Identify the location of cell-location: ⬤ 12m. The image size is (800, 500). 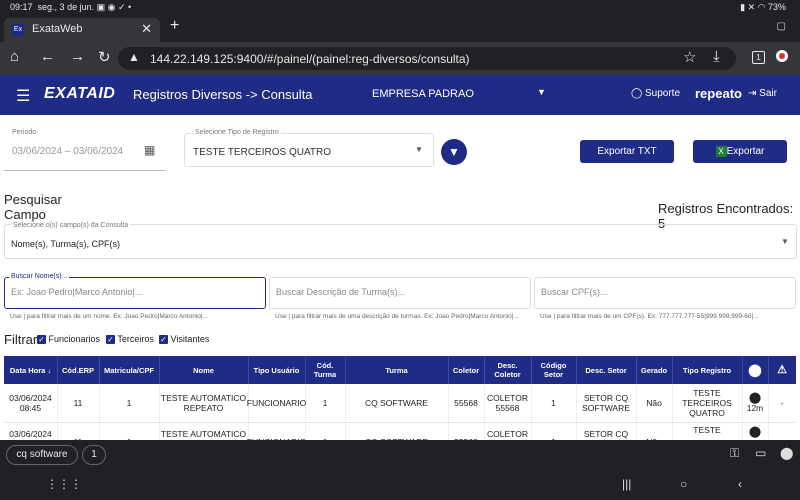
(755, 403).